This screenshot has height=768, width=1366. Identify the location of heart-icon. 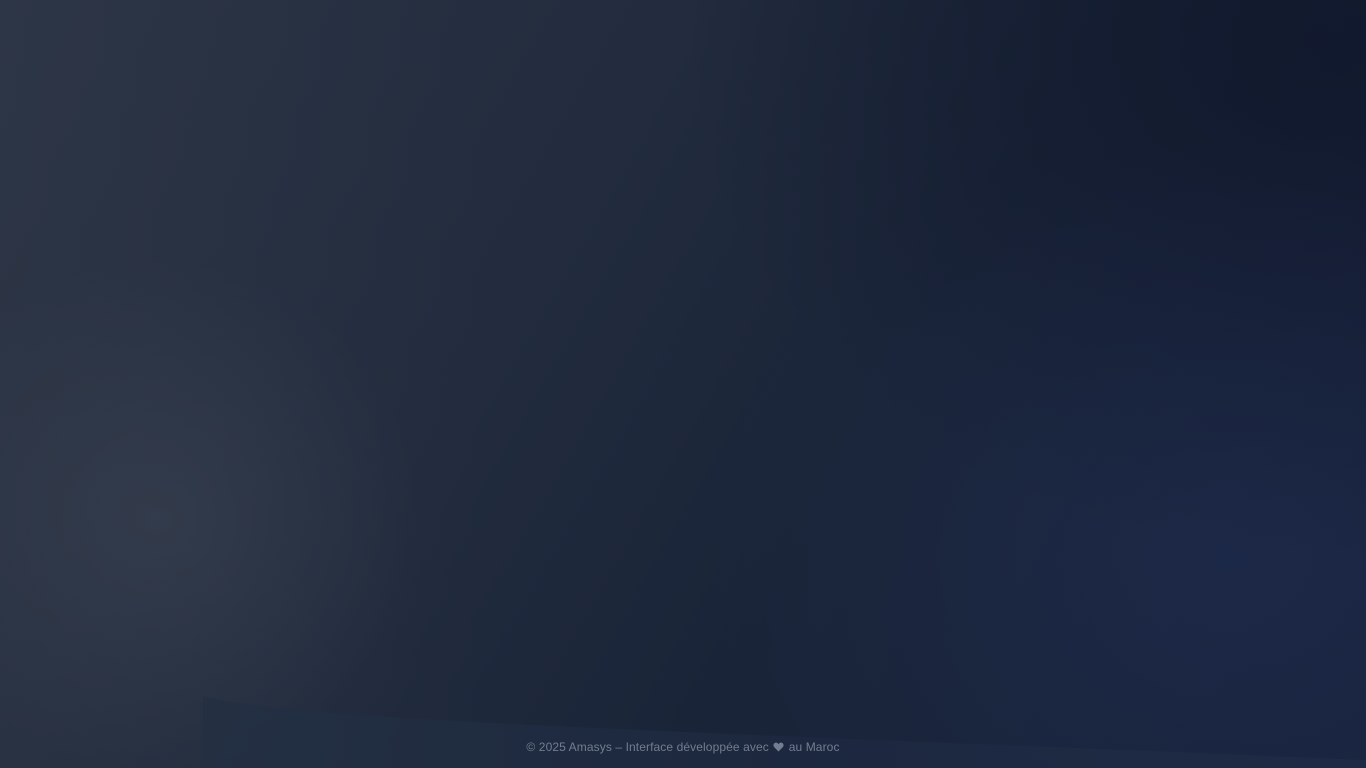
(778, 747).